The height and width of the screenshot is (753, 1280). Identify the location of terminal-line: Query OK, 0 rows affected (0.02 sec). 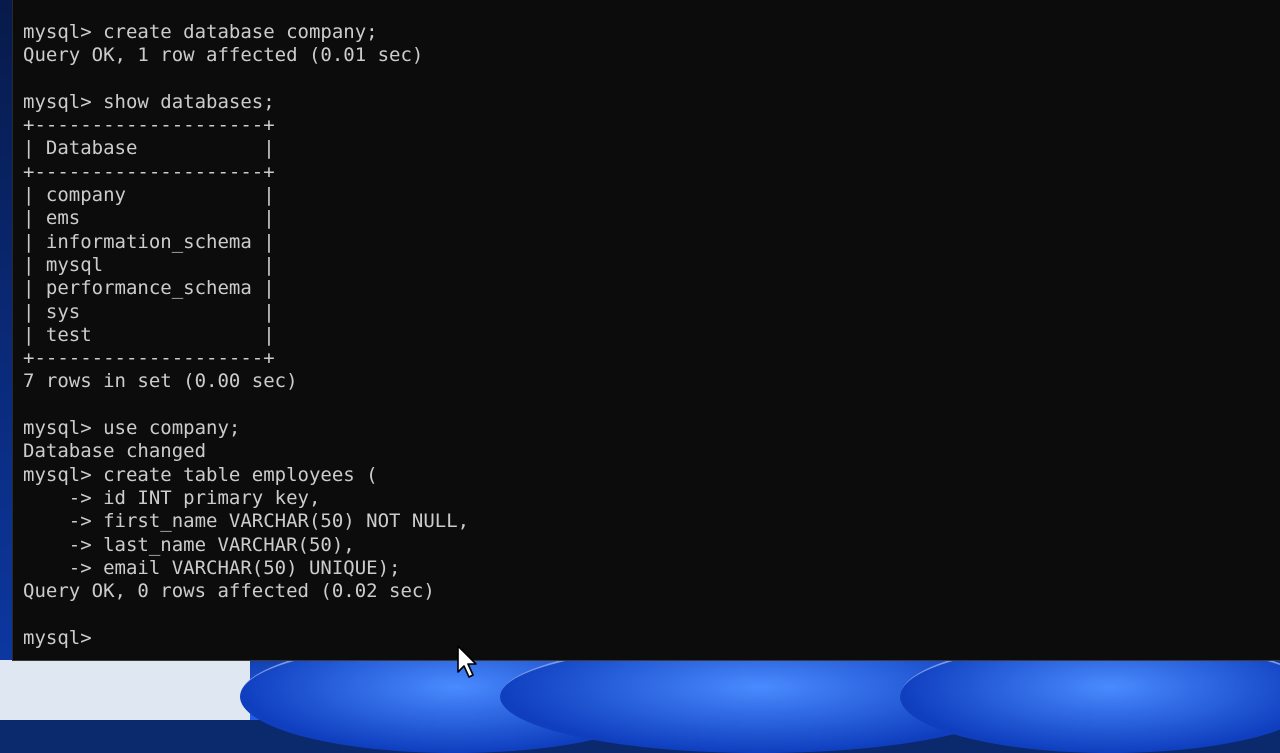
(229, 591).